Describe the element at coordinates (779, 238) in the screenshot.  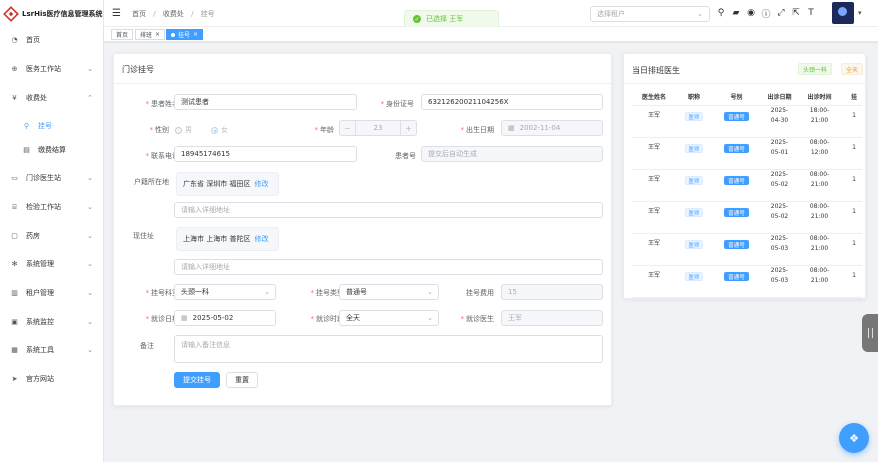
I see `date-line1: 2025-` at that location.